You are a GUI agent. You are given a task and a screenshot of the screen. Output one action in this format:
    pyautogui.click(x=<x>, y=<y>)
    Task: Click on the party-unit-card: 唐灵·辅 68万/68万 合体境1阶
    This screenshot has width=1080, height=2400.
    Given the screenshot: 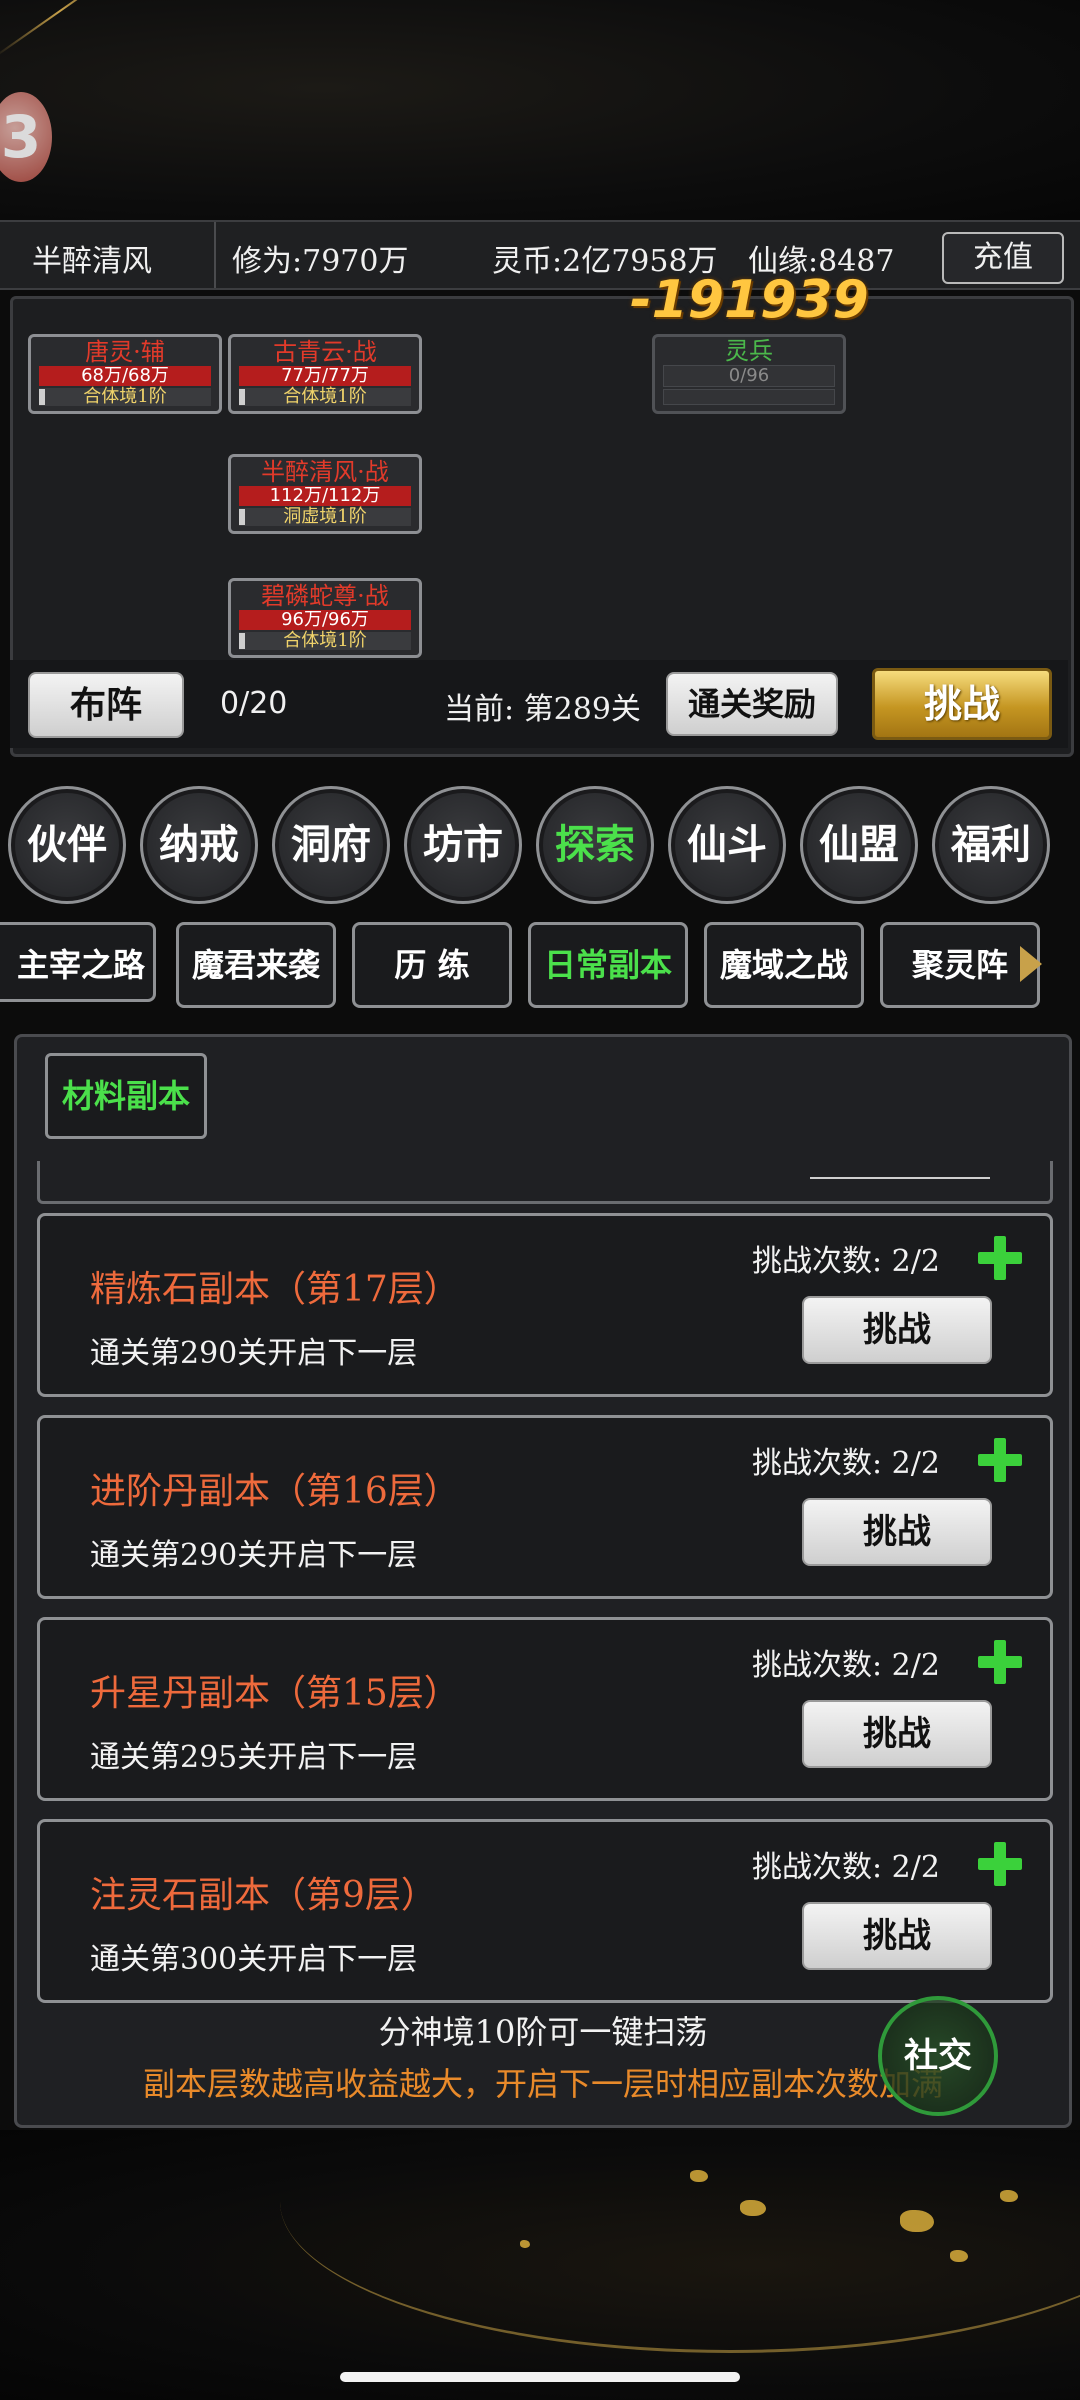 What is the action you would take?
    pyautogui.click(x=125, y=374)
    